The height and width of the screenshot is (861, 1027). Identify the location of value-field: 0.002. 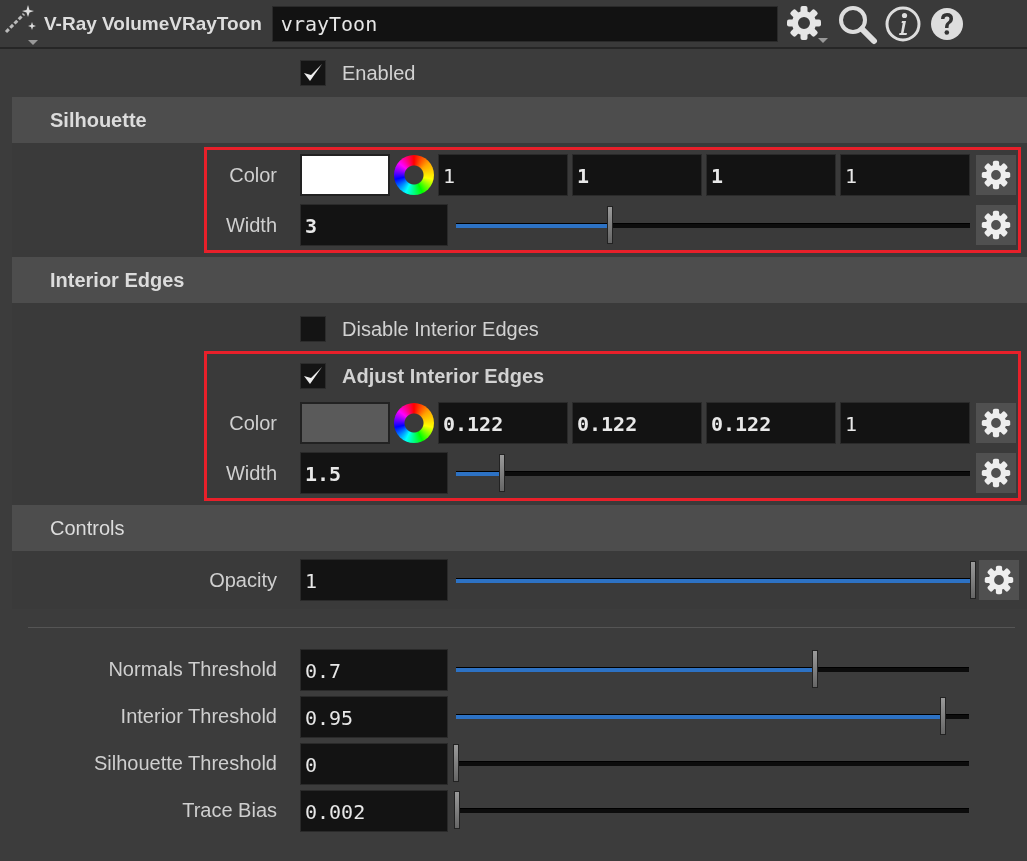
(374, 810).